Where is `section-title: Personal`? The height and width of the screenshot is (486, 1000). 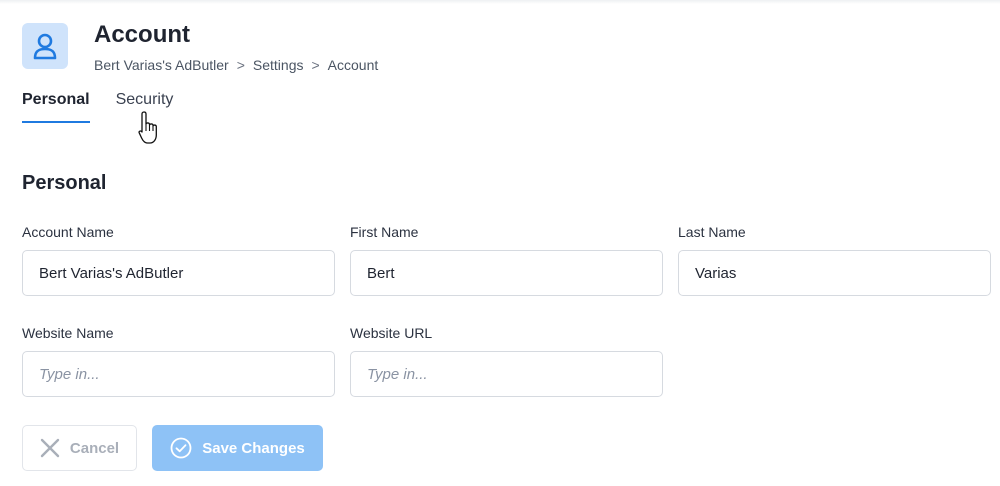 section-title: Personal is located at coordinates (64, 183).